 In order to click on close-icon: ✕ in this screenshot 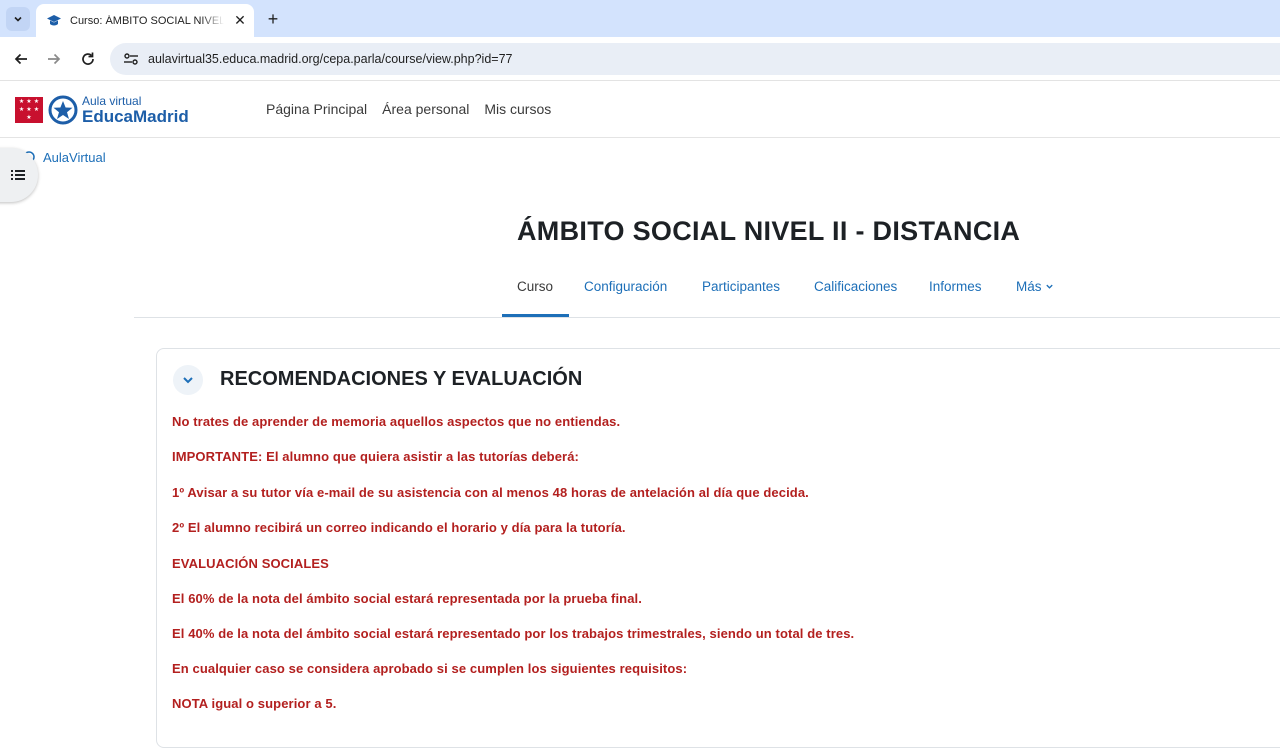, I will do `click(240, 20)`.